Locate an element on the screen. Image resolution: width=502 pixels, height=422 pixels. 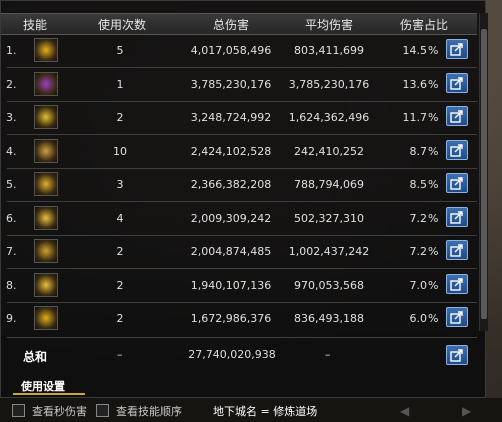
purple-burst-skill-icon is located at coordinates (46, 83).